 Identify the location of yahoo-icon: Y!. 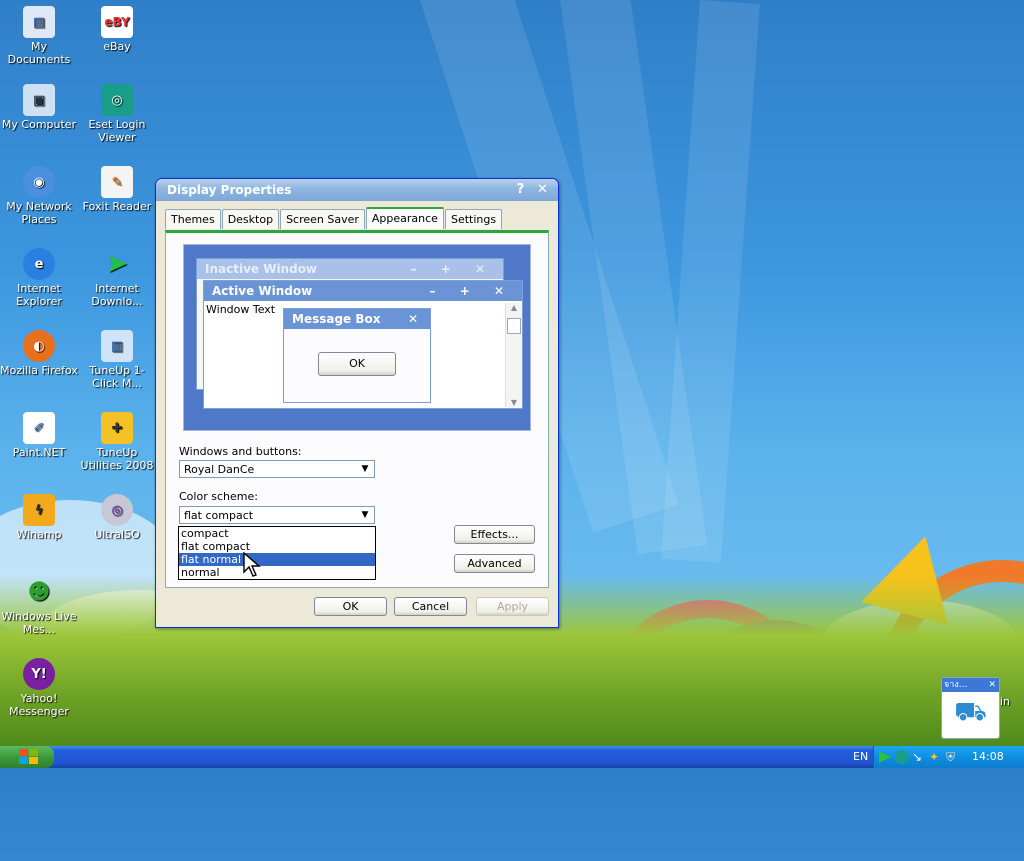
(39, 674).